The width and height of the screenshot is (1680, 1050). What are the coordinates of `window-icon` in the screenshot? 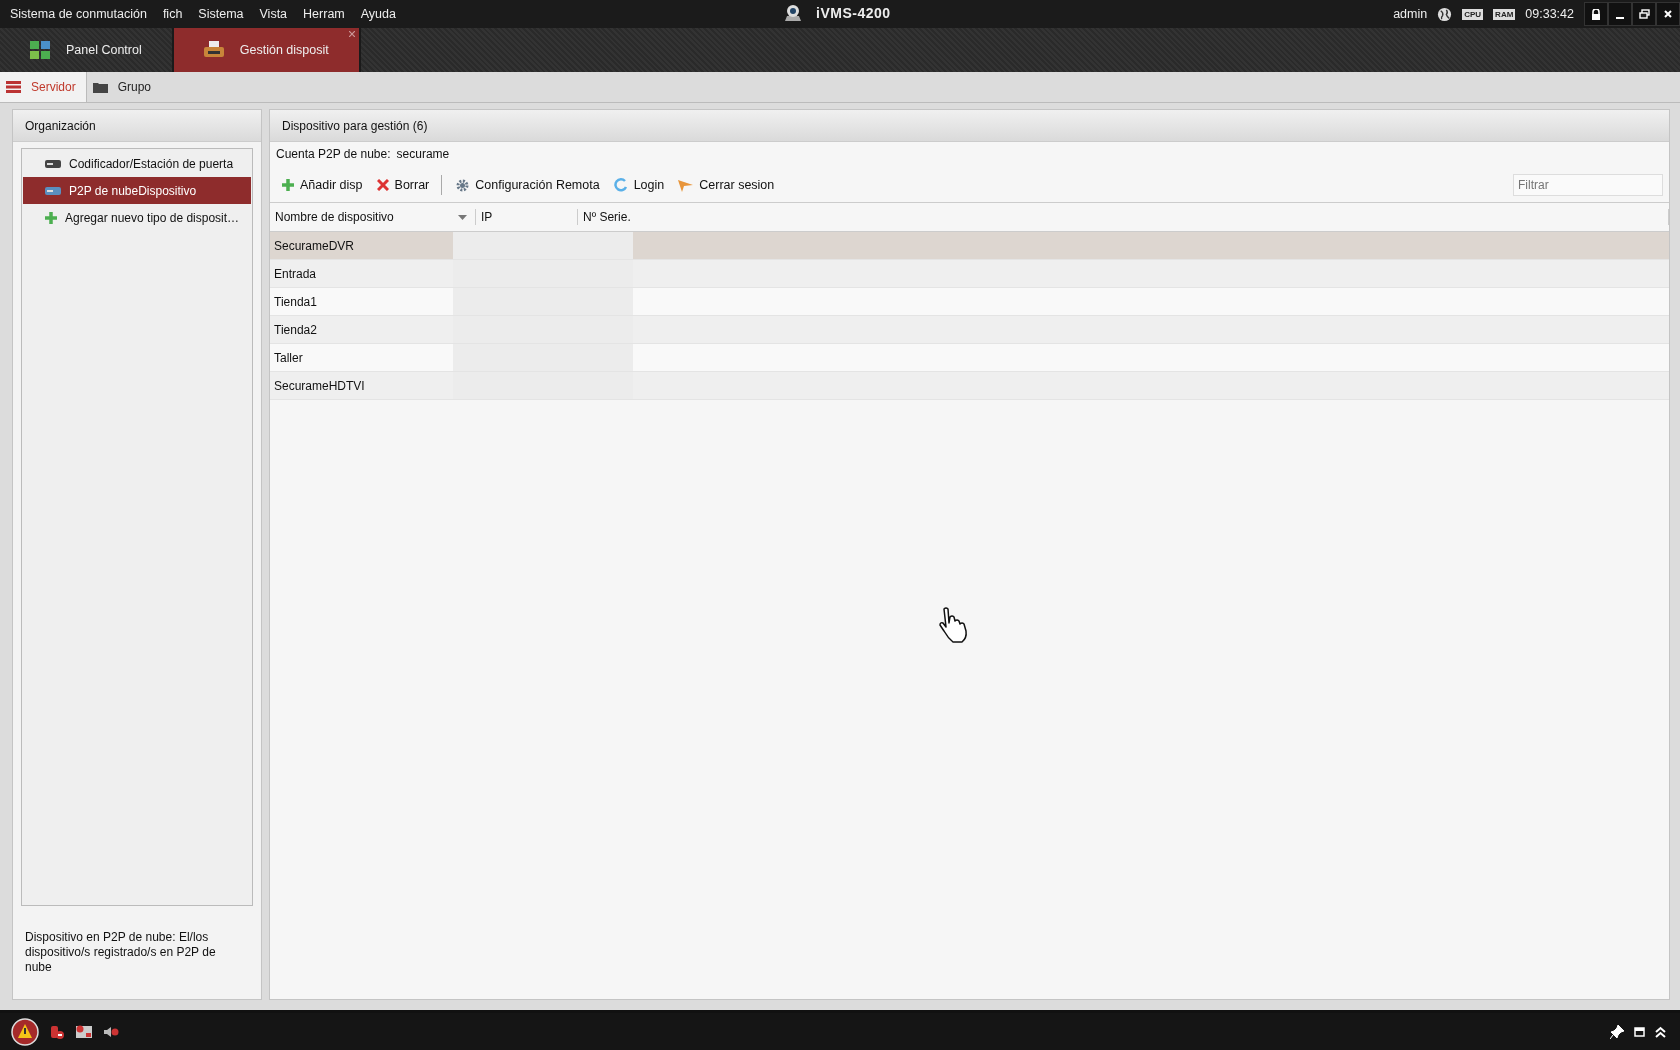 It's located at (1639, 1031).